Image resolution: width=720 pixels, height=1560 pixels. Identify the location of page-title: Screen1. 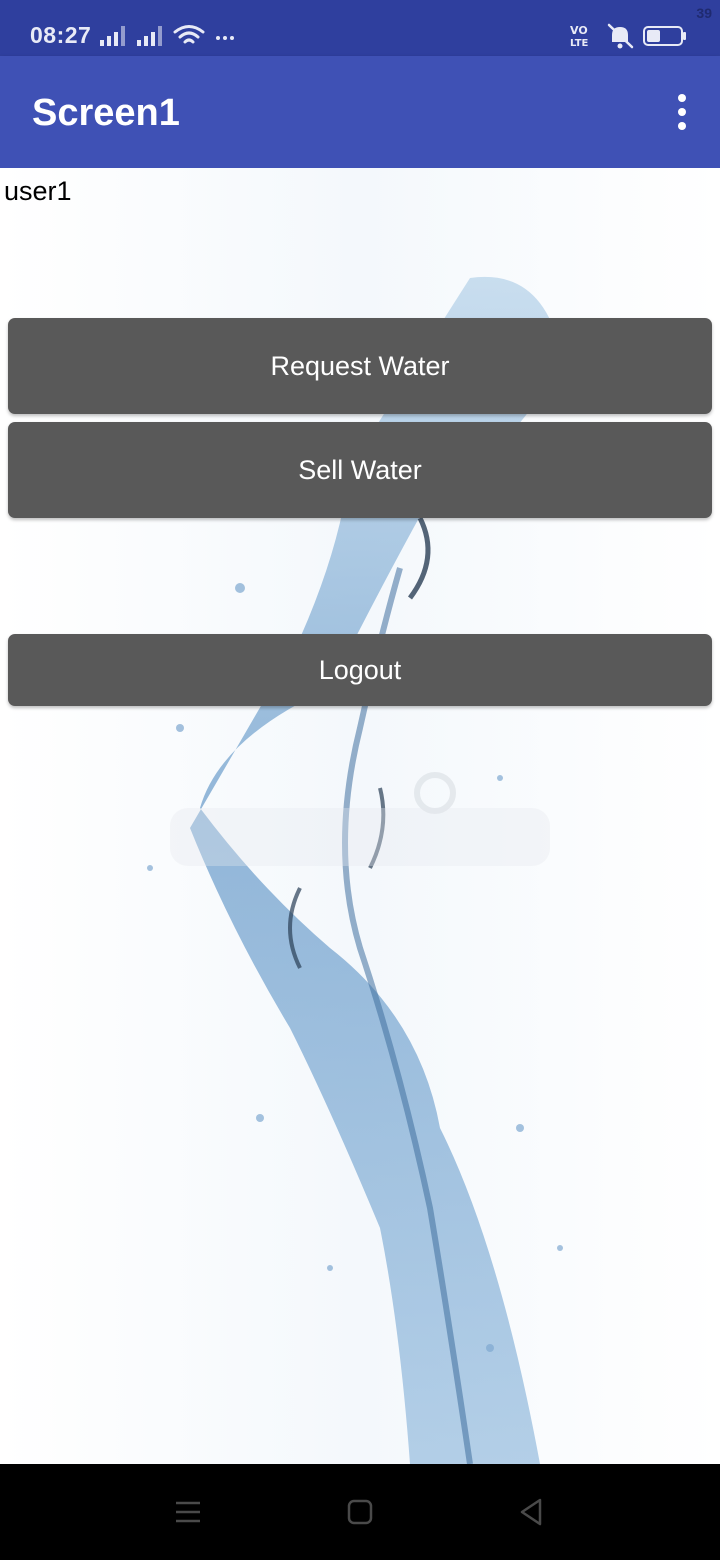
(106, 113).